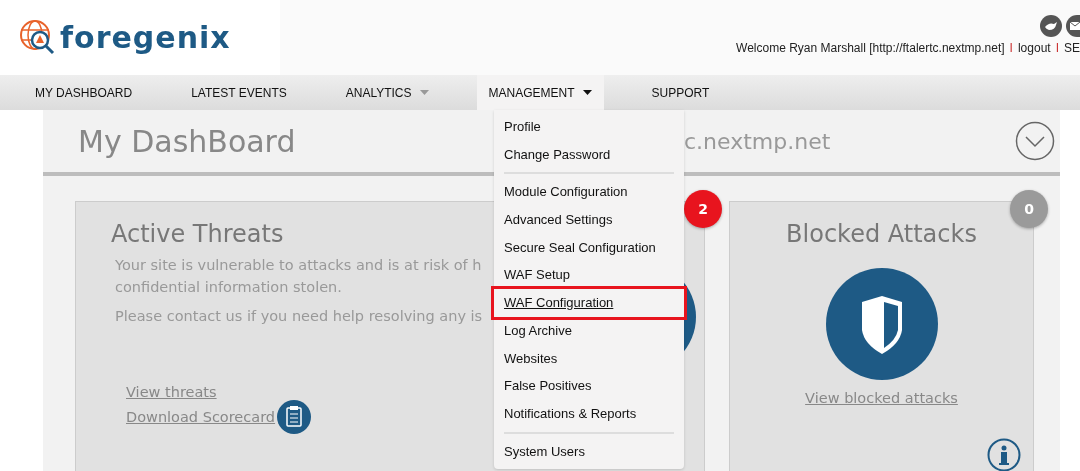  Describe the element at coordinates (381, 92) in the screenshot. I see `nav-tab: ANALYTICS` at that location.